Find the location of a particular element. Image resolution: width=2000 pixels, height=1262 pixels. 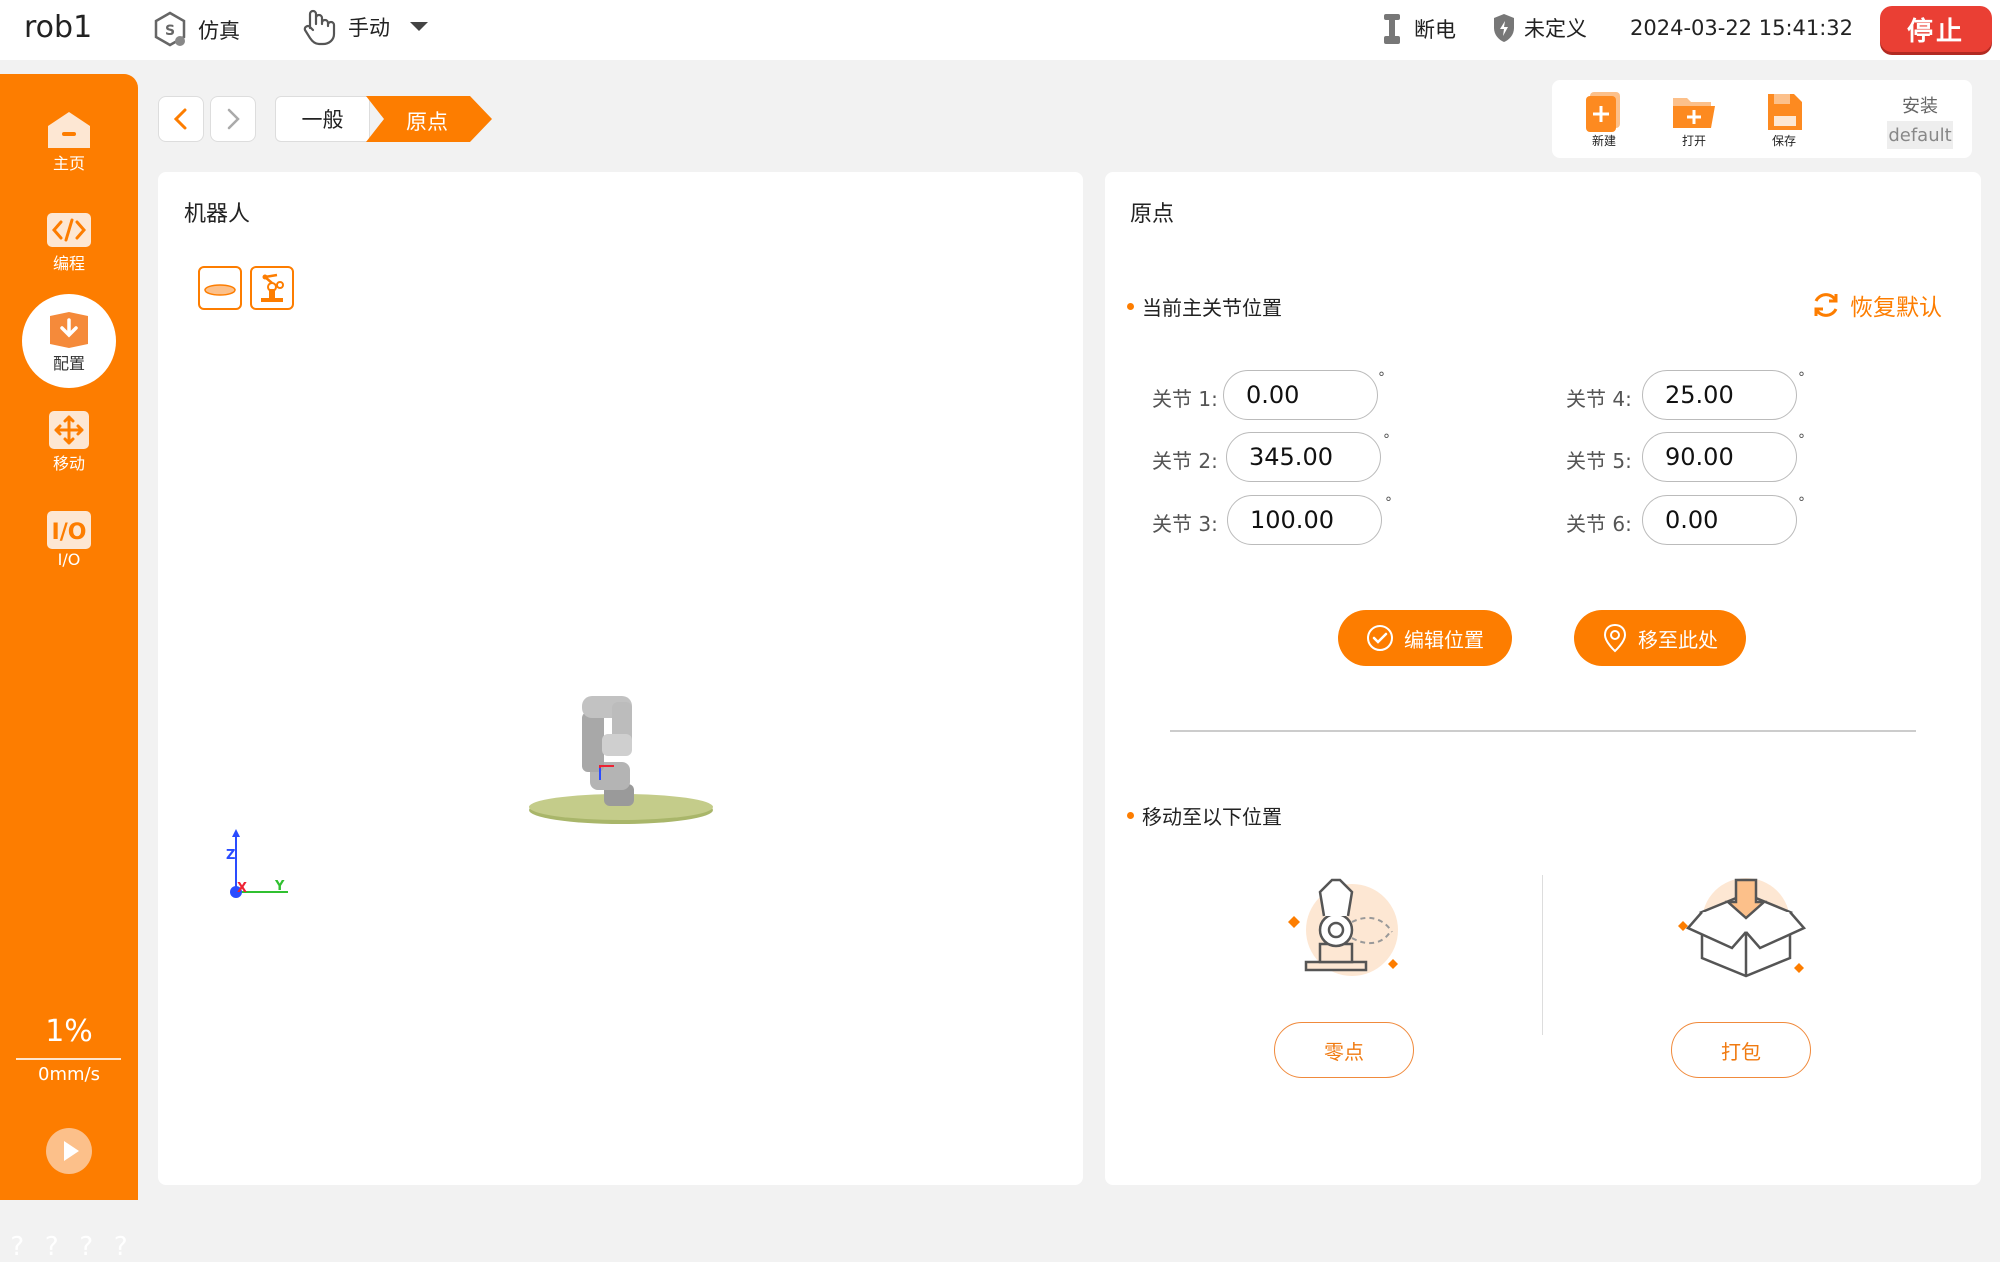

install-value: default is located at coordinates (1920, 135).